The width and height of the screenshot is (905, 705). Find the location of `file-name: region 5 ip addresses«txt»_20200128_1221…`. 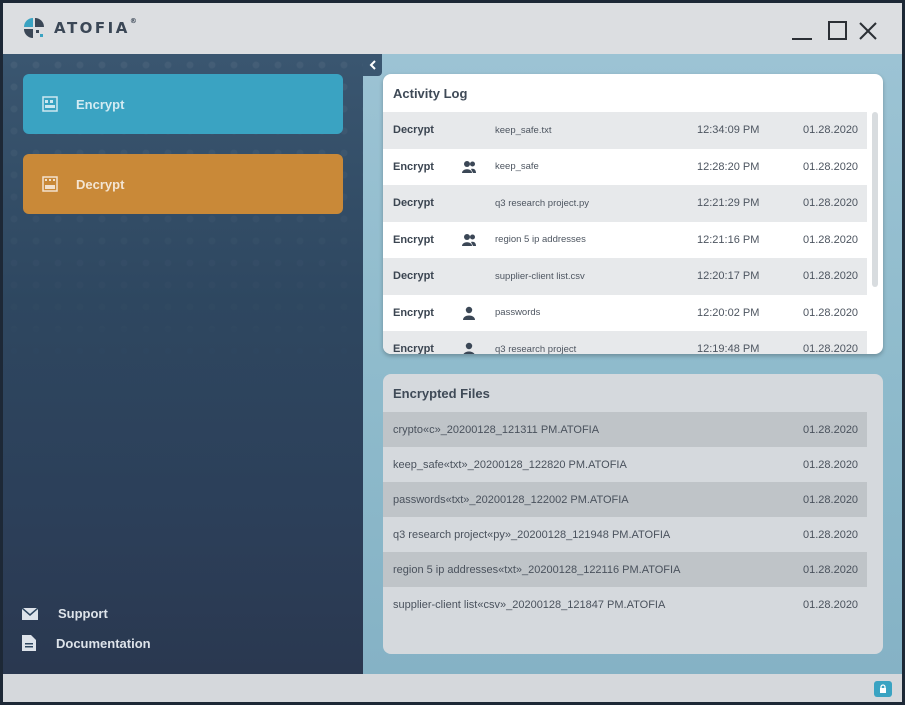

file-name: region 5 ip addresses«txt»_20200128_1221… is located at coordinates (537, 569).